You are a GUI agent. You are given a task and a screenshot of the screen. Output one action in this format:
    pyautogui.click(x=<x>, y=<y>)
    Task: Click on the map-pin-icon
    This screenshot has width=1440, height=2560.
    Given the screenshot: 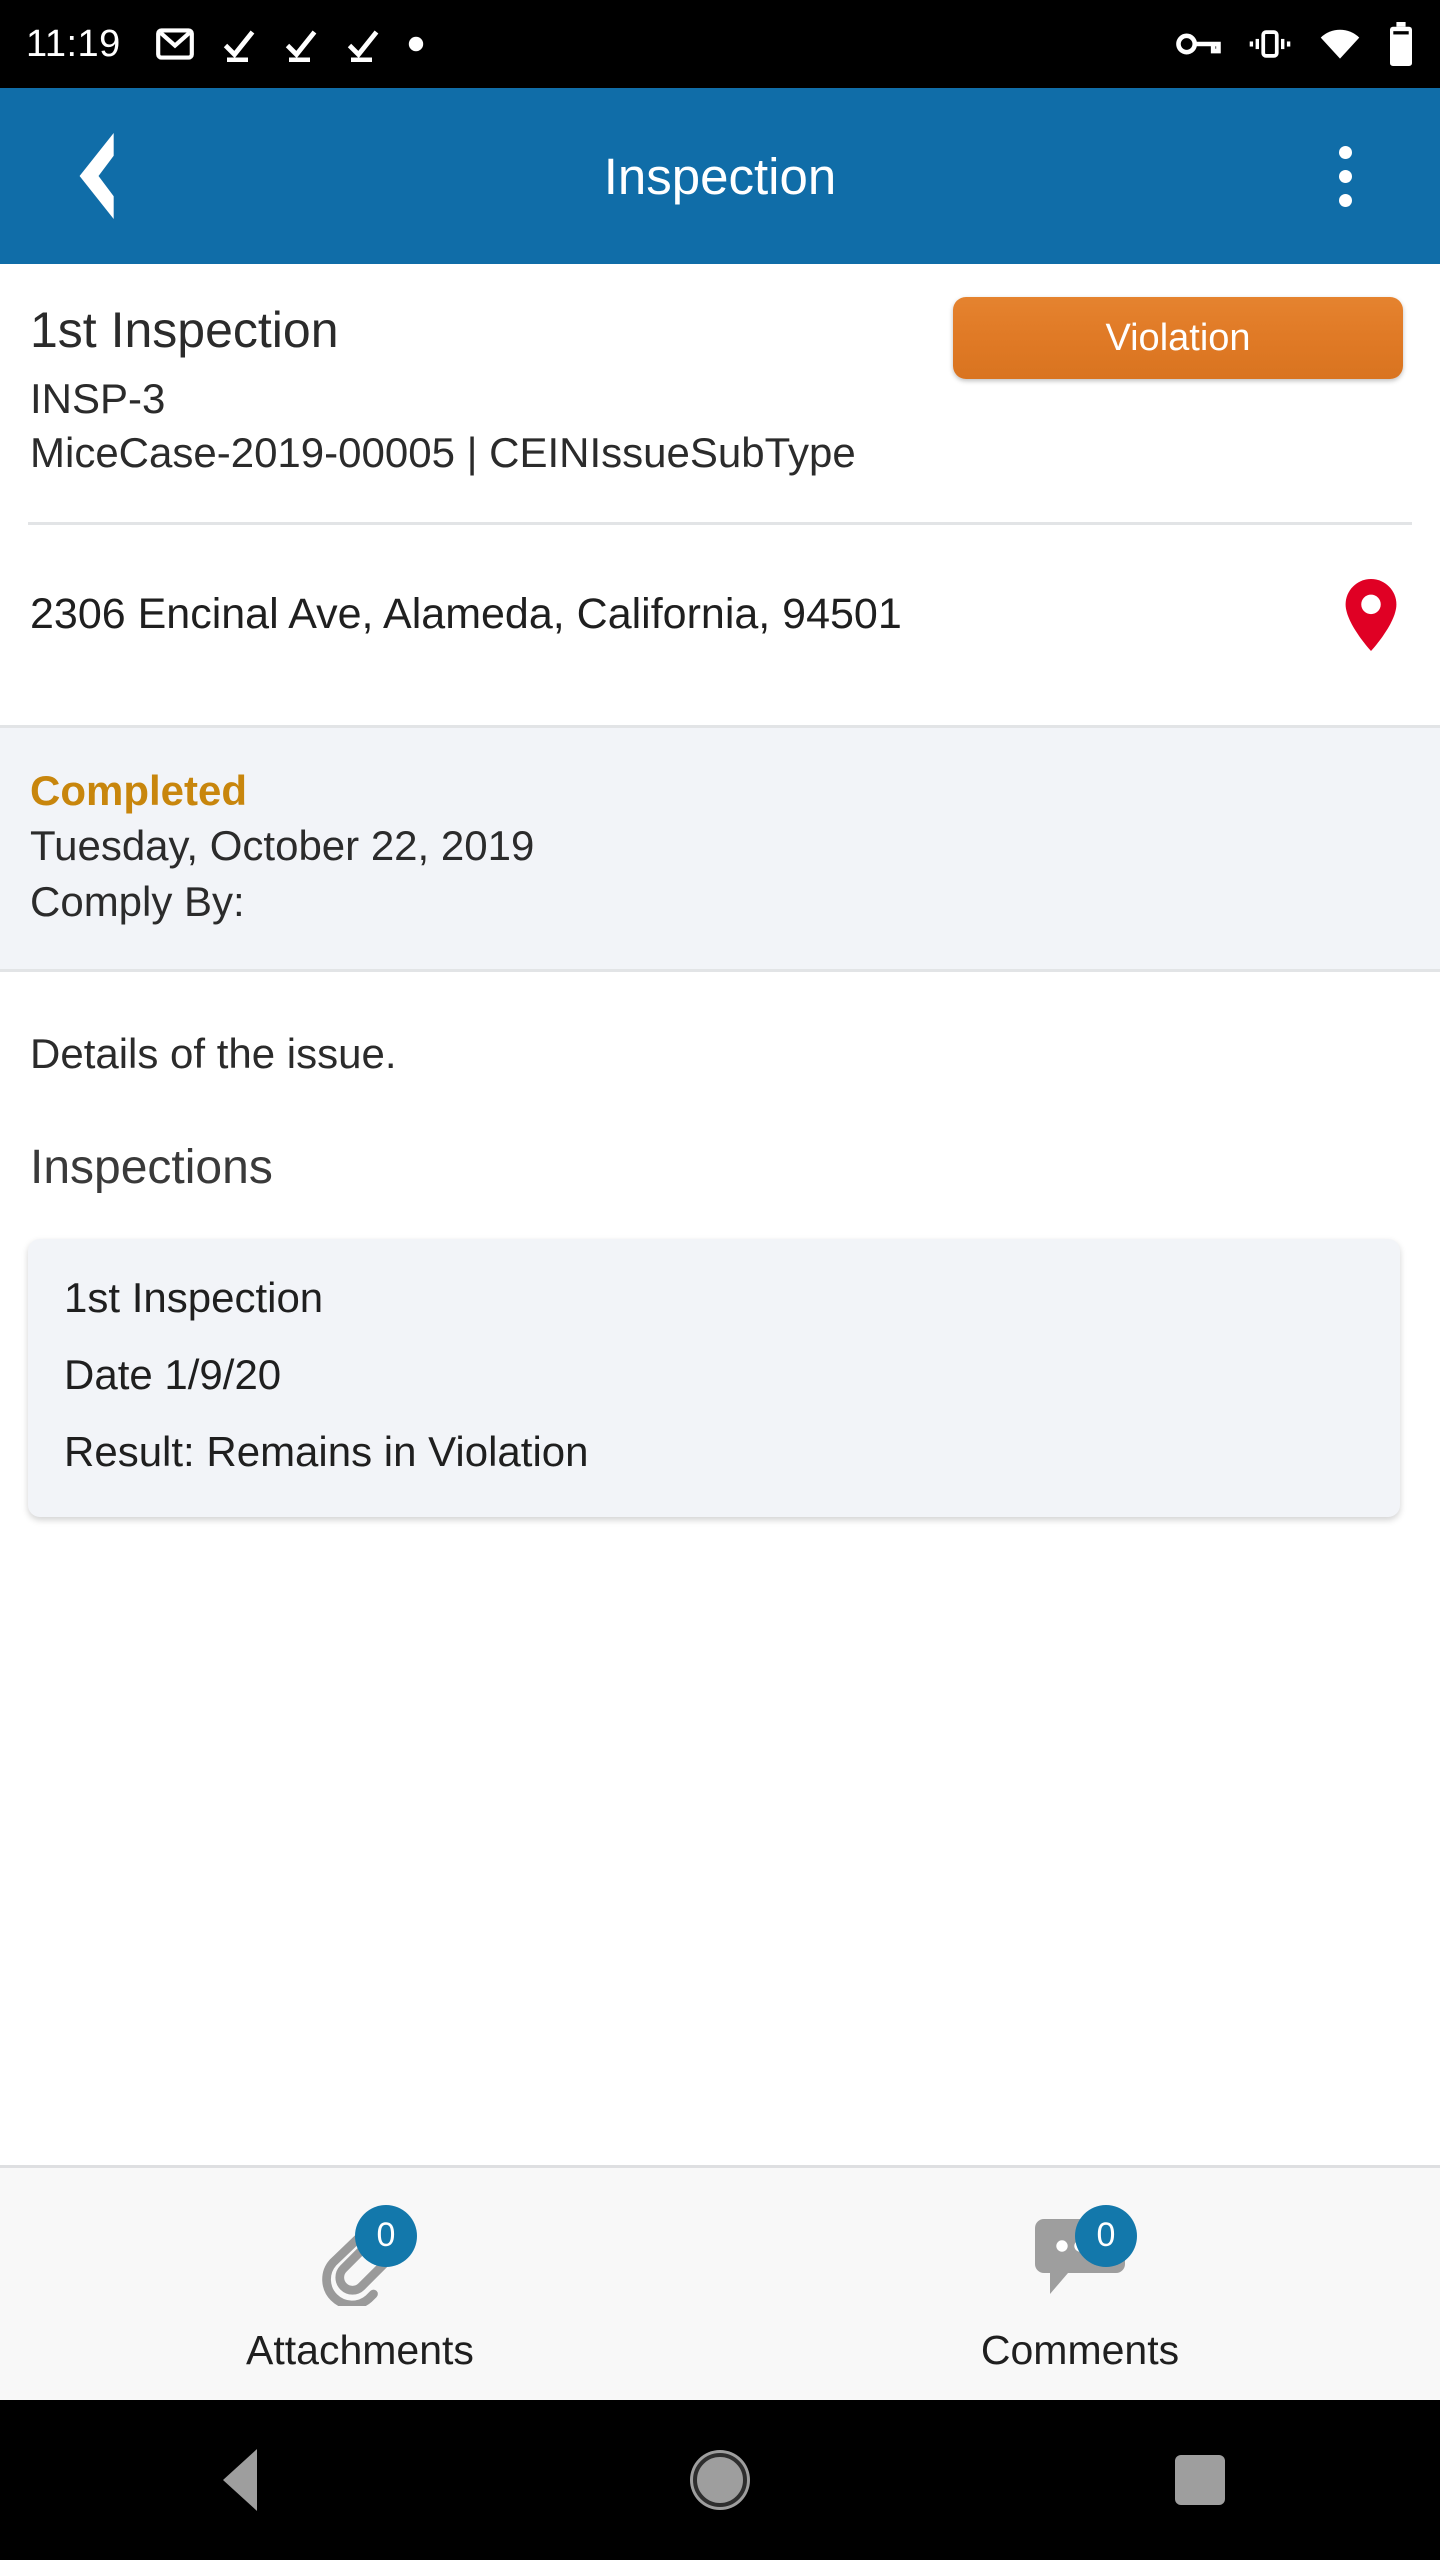 What is the action you would take?
    pyautogui.click(x=1371, y=614)
    